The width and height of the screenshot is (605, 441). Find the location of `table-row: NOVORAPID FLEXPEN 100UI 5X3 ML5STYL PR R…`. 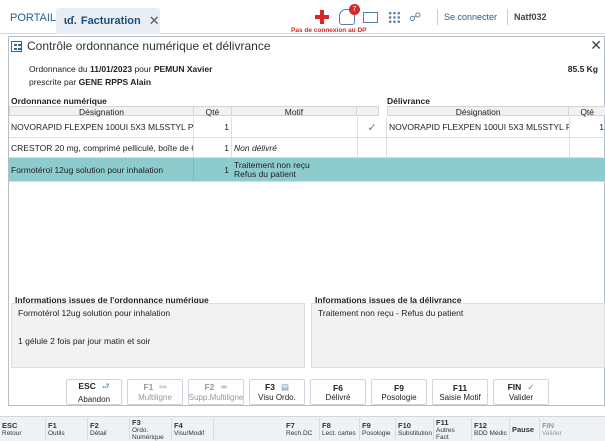

table-row: NOVORAPID FLEXPEN 100UI 5X3 ML5STYL PR R… is located at coordinates (307, 127).